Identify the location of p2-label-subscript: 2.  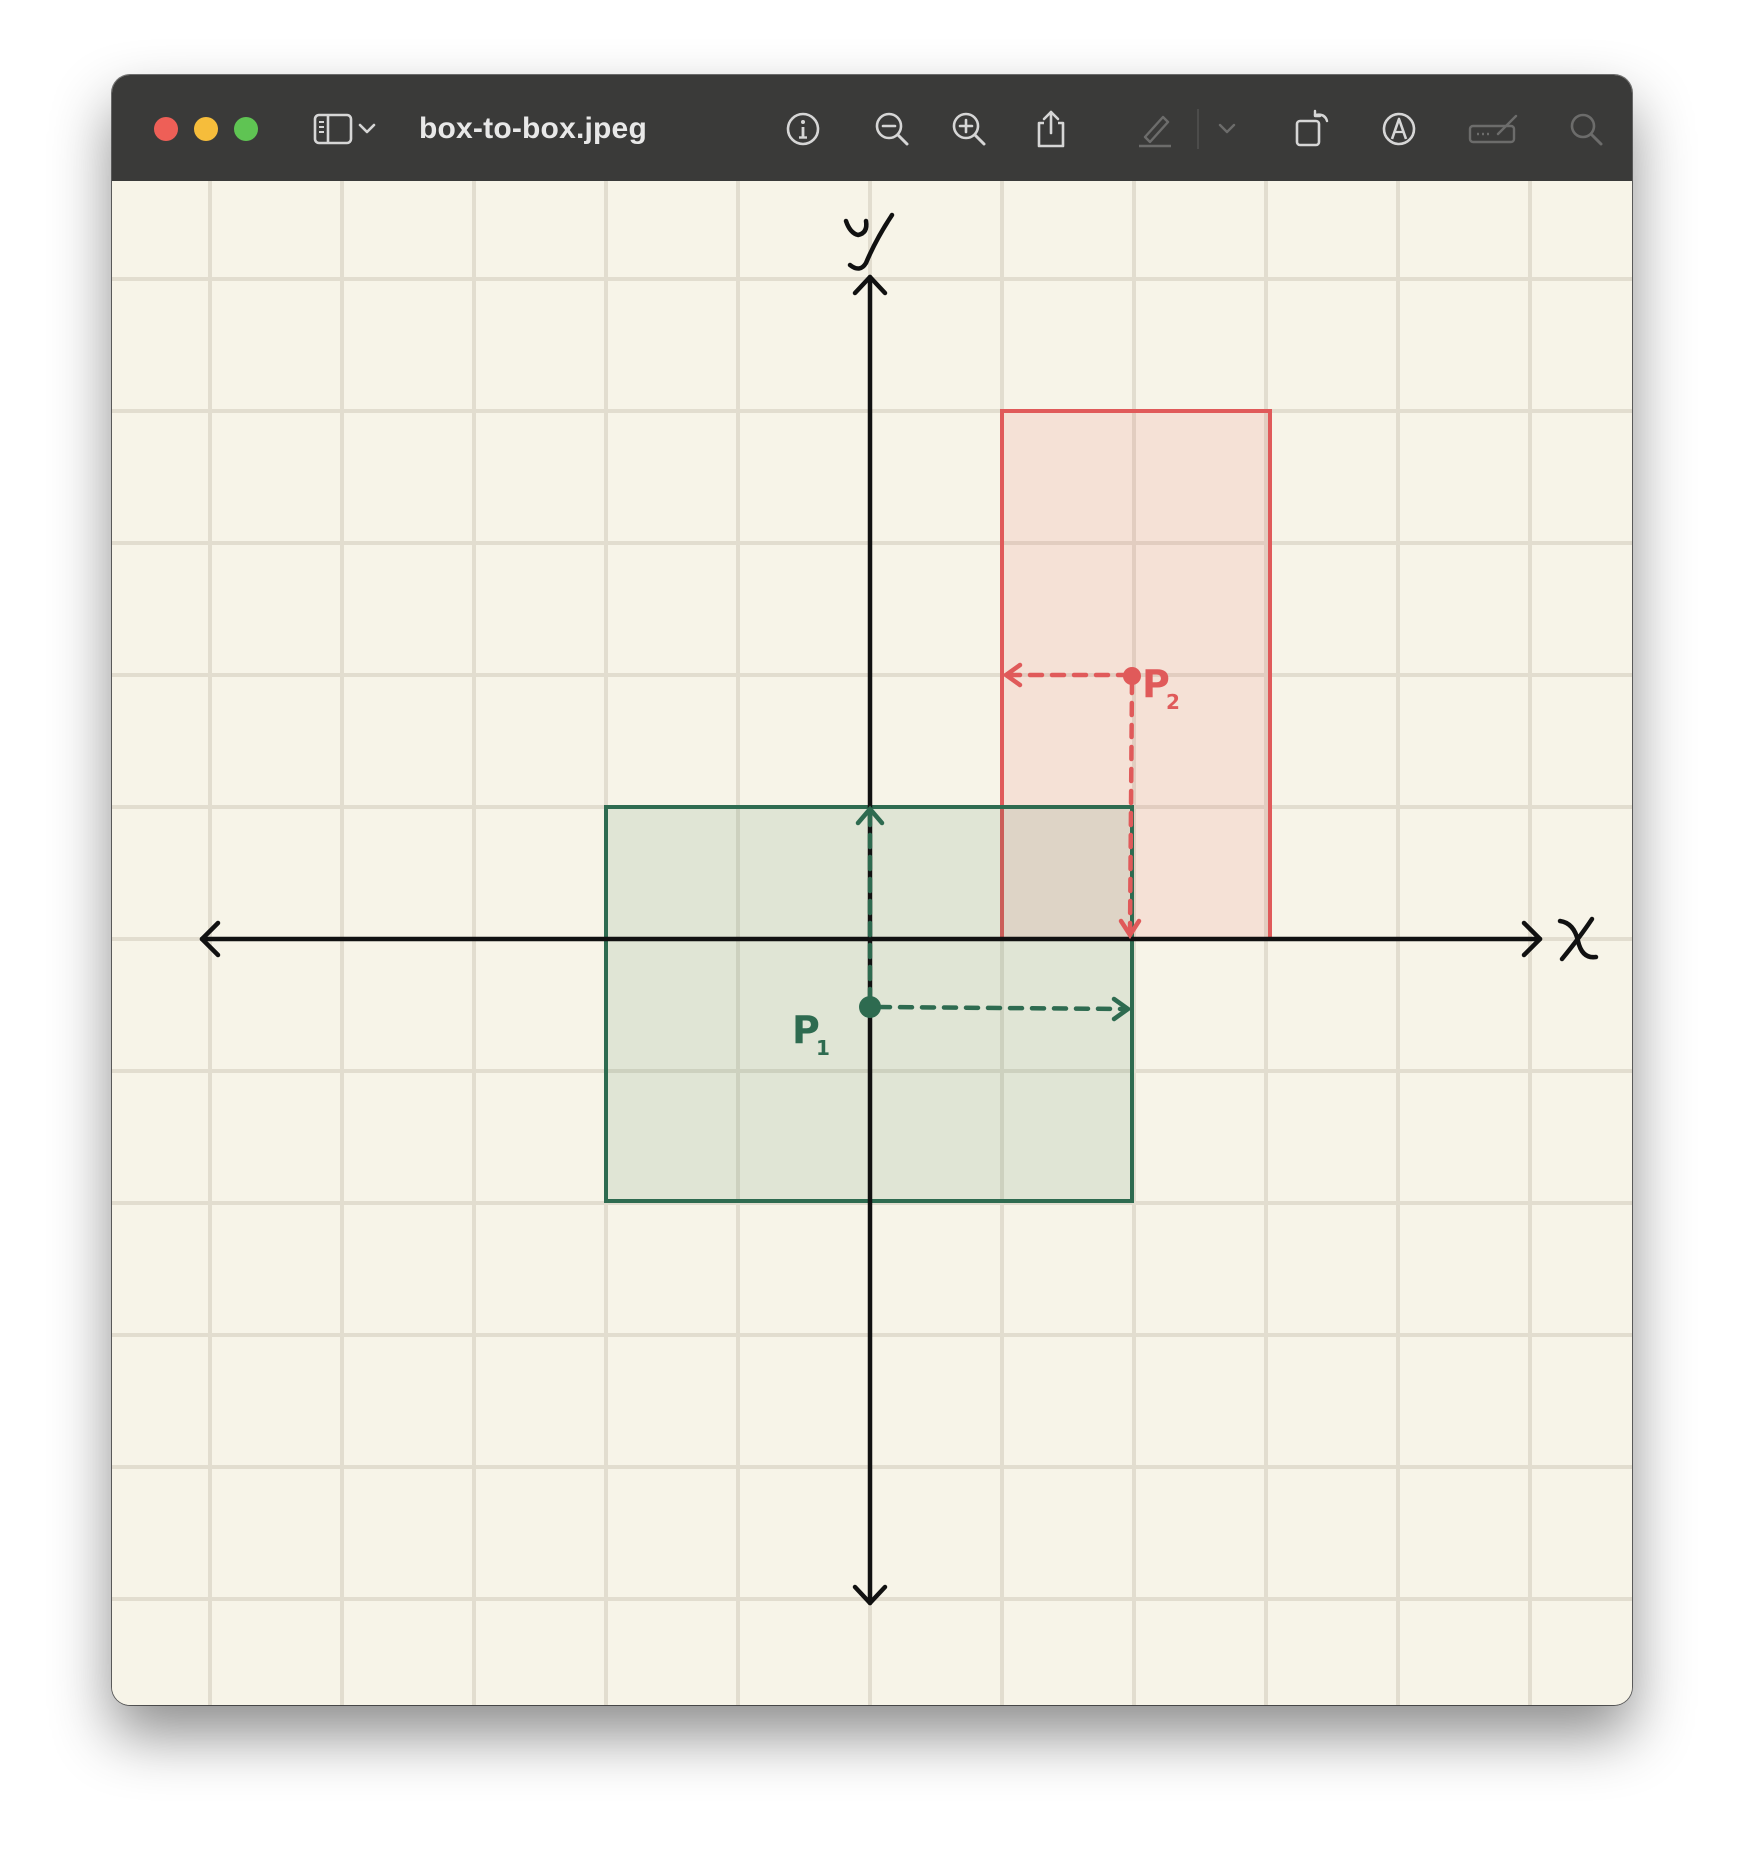
(1173, 702).